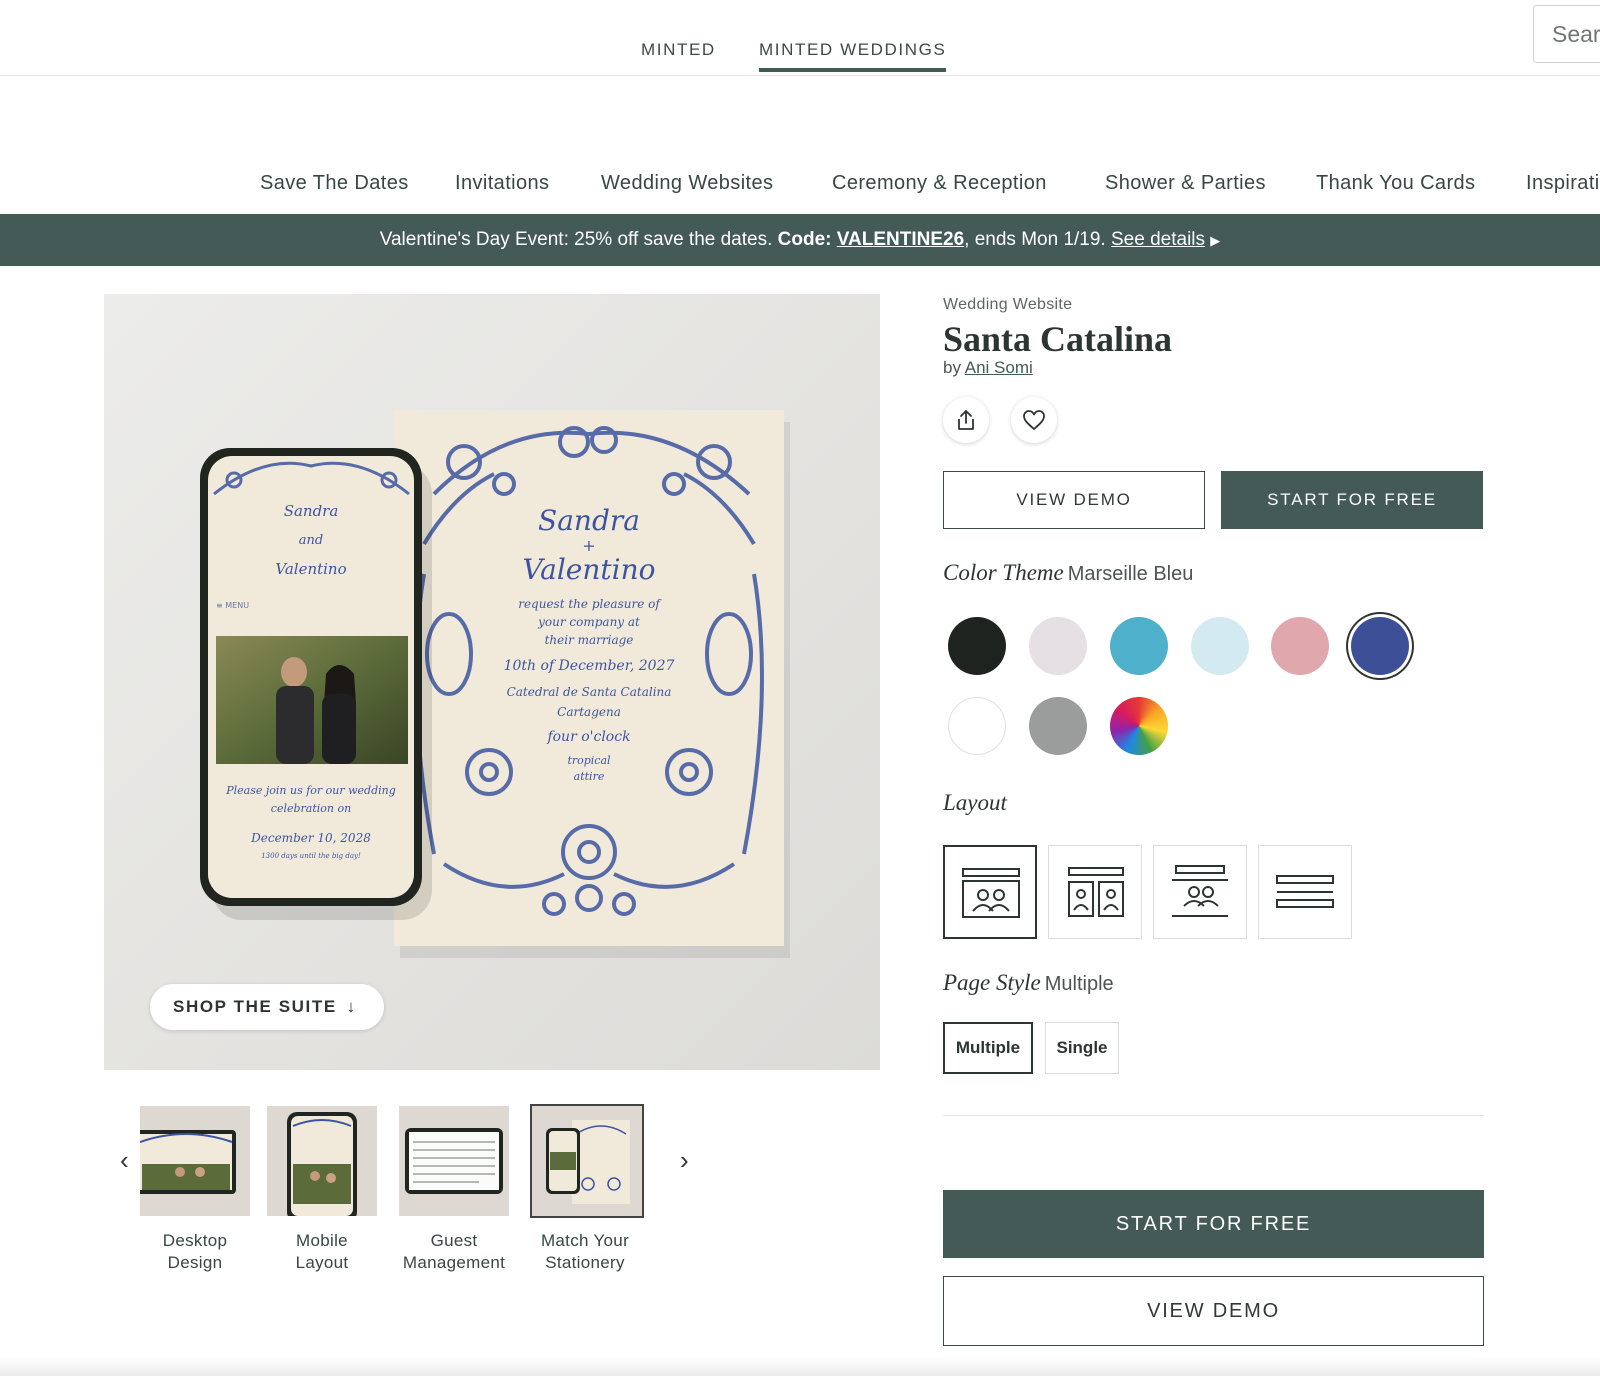  What do you see at coordinates (1003, 572) in the screenshot?
I see `color-theme-label: Color Theme` at bounding box center [1003, 572].